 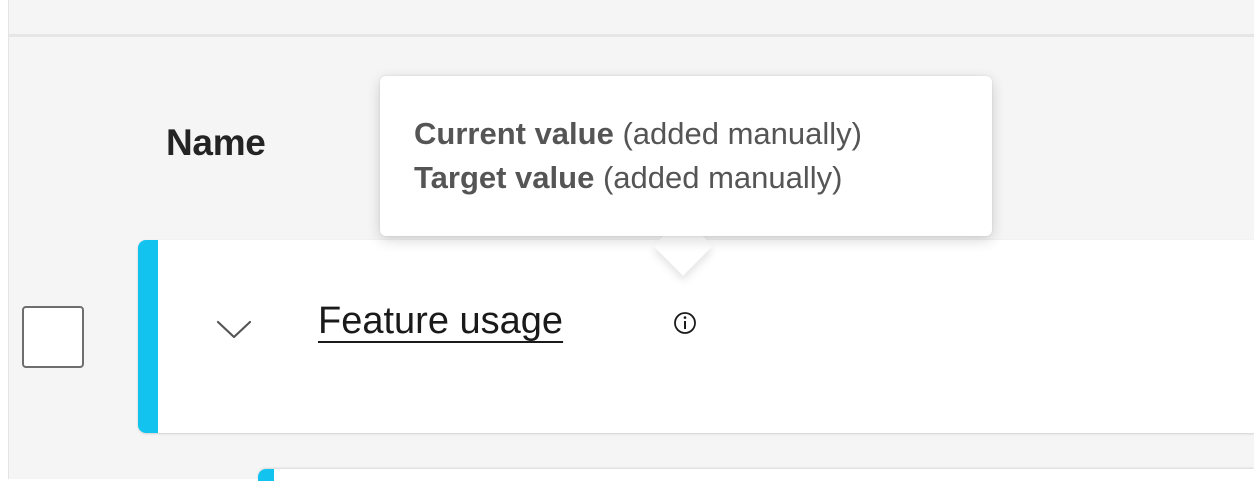 What do you see at coordinates (440, 321) in the screenshot?
I see `row-title-link: Feature usage` at bounding box center [440, 321].